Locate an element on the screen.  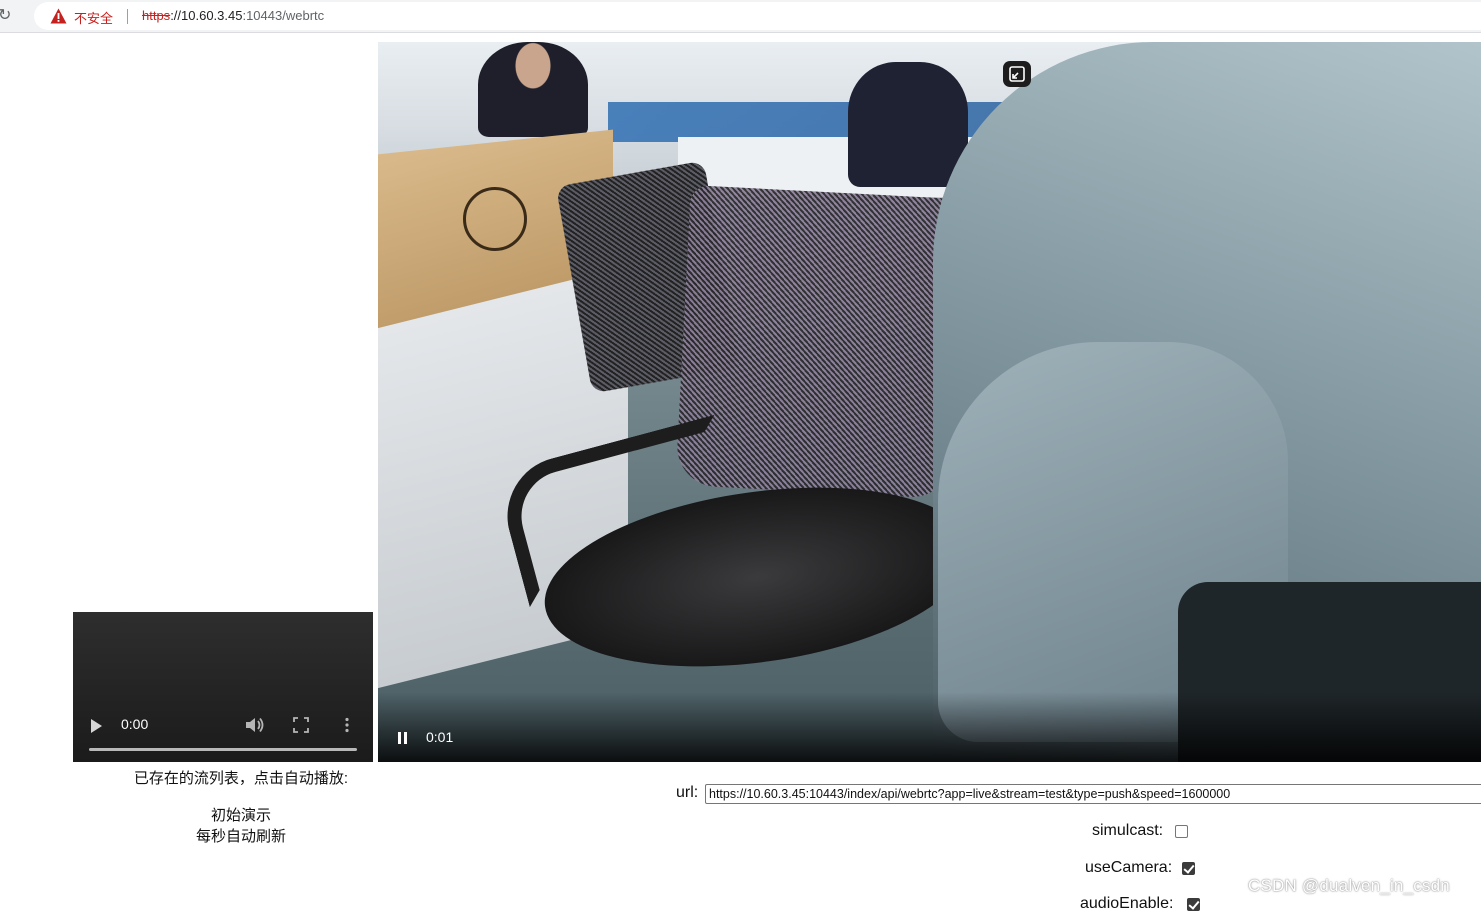
video-time: 0:00 is located at coordinates (135, 724).